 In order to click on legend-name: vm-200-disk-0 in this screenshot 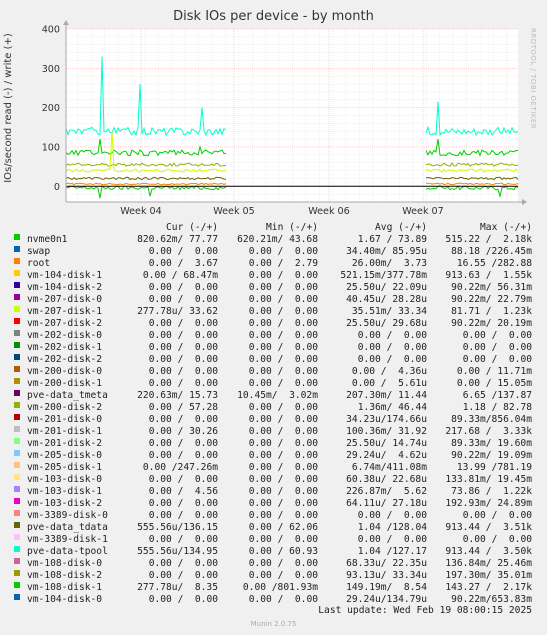, I will do `click(65, 371)`.